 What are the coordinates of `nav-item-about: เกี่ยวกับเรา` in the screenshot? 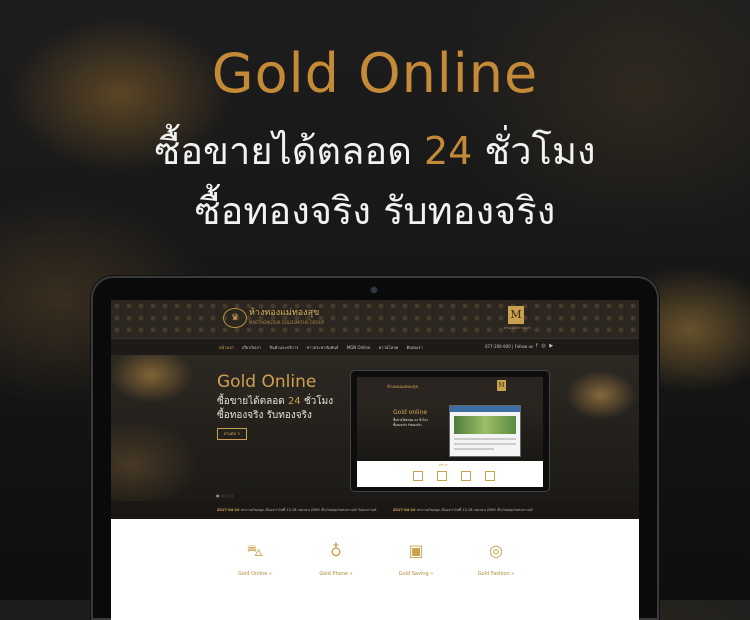 It's located at (251, 347).